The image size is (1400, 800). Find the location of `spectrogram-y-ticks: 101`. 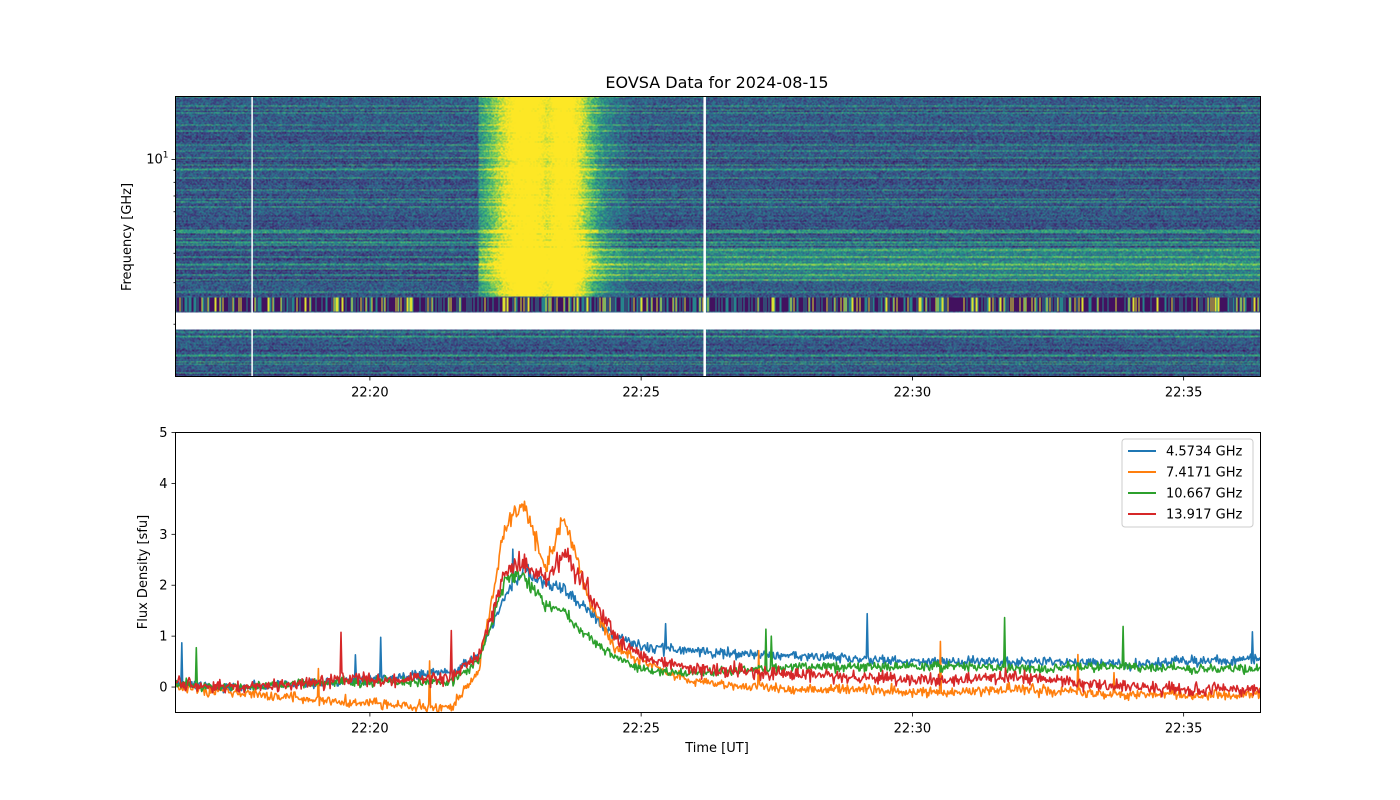

spectrogram-y-ticks: 101 is located at coordinates (161, 237).